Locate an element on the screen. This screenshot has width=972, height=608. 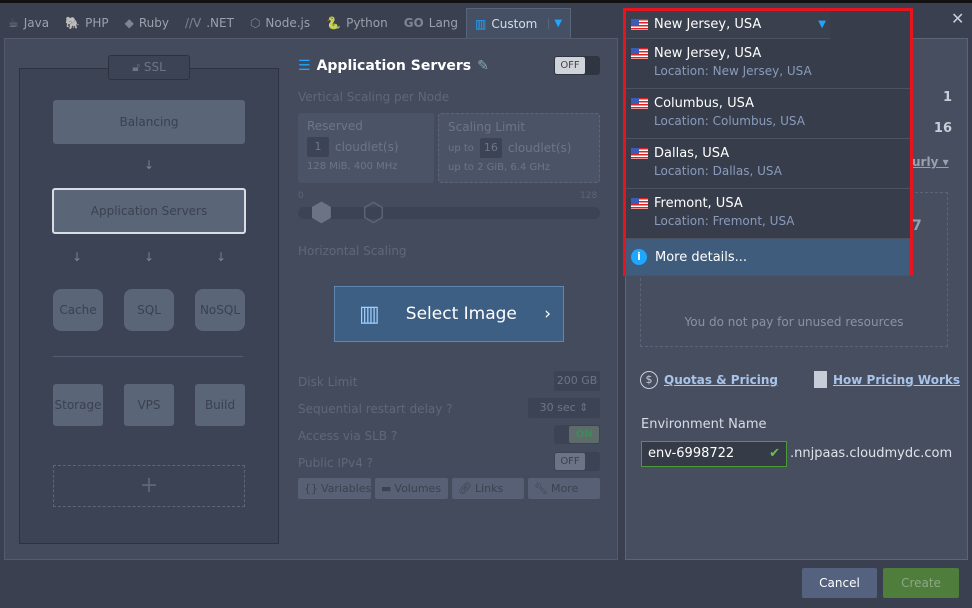
slb-toggle: ON is located at coordinates (577, 434).